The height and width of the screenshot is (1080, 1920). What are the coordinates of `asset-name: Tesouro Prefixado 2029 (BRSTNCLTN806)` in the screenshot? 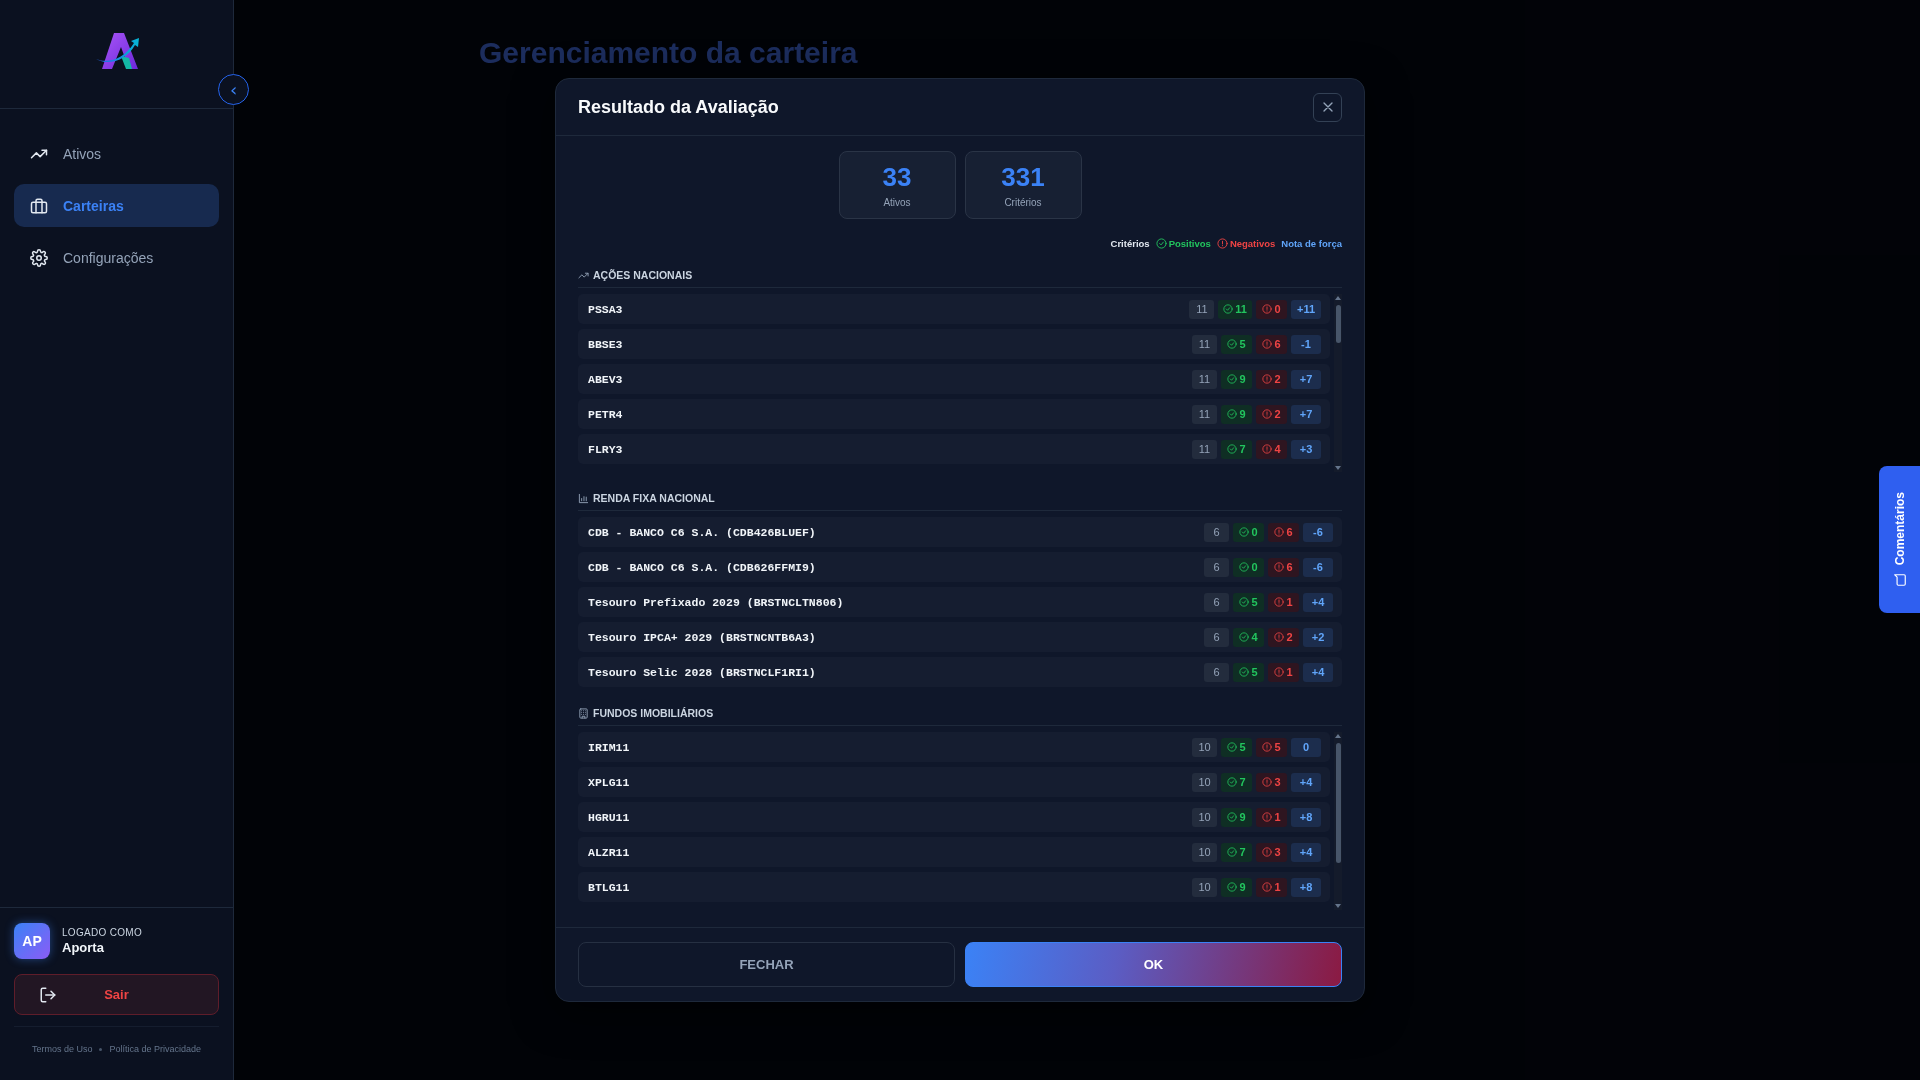 It's located at (716, 602).